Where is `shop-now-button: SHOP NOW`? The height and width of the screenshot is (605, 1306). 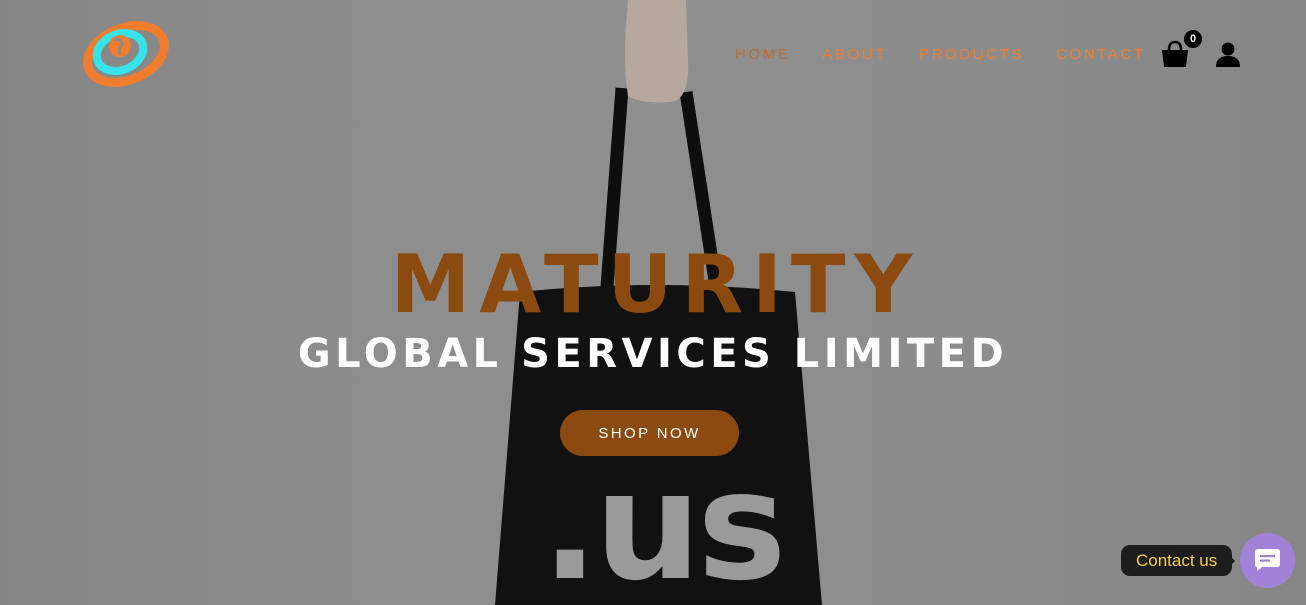
shop-now-button: SHOP NOW is located at coordinates (649, 433).